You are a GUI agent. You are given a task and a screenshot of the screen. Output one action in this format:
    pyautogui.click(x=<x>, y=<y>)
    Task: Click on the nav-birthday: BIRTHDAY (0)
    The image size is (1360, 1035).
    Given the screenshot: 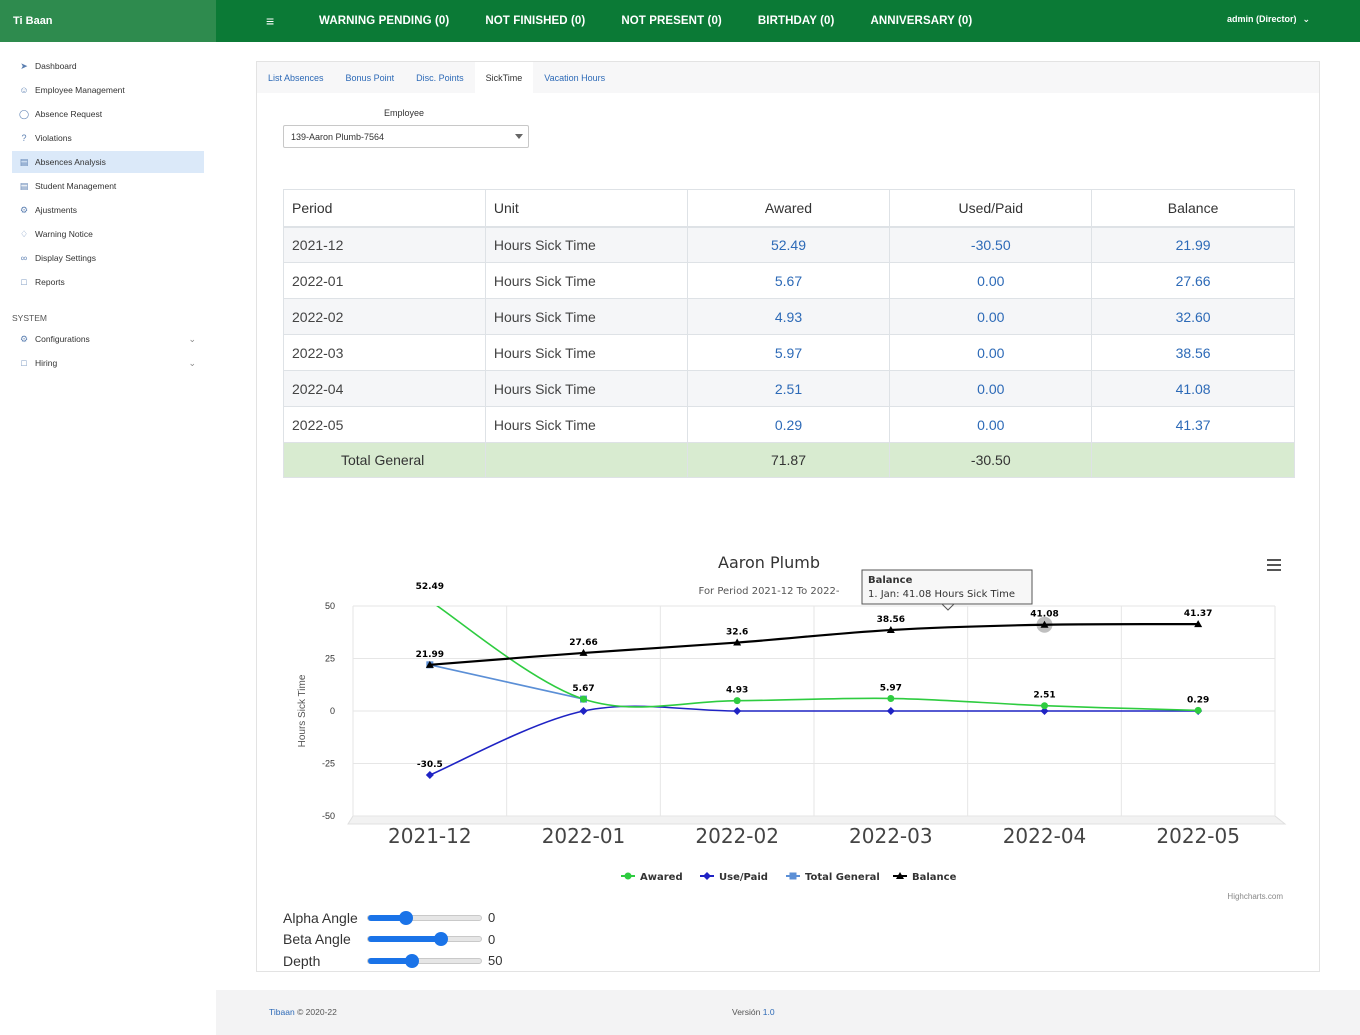 What is the action you would take?
    pyautogui.click(x=796, y=21)
    